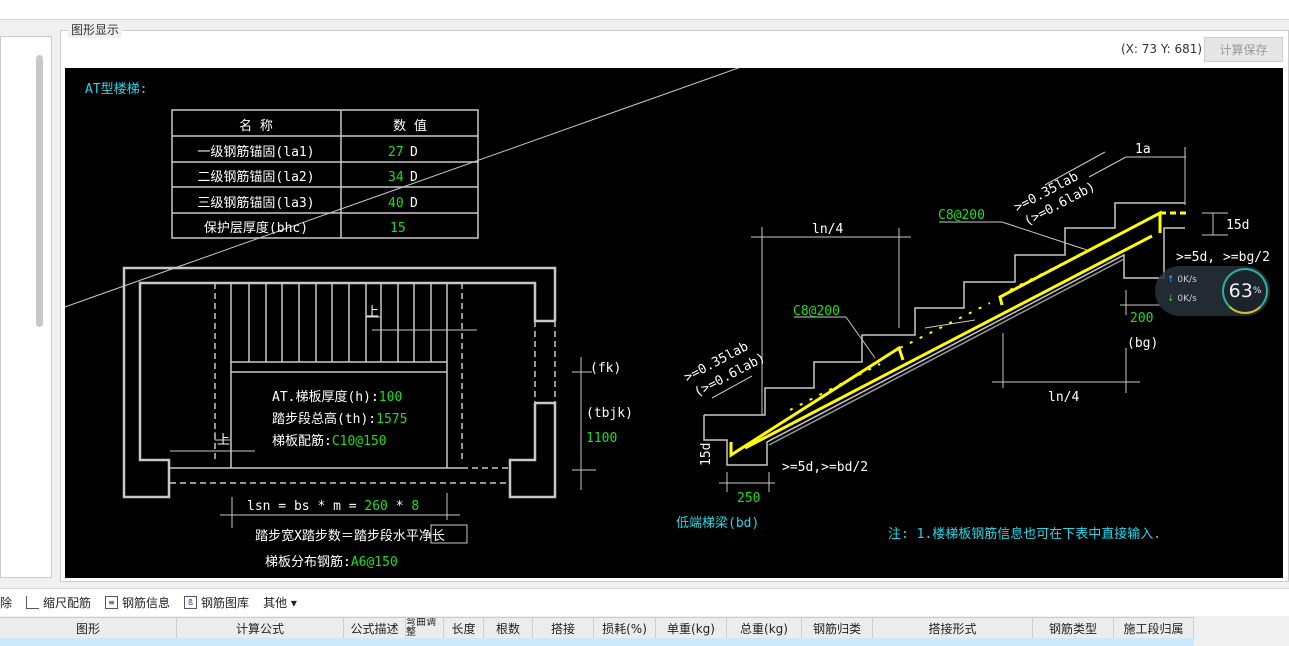 Image resolution: width=1289 pixels, height=646 pixels. What do you see at coordinates (691, 628) in the screenshot?
I see `col-unit-weight: 单重(kg)` at bounding box center [691, 628].